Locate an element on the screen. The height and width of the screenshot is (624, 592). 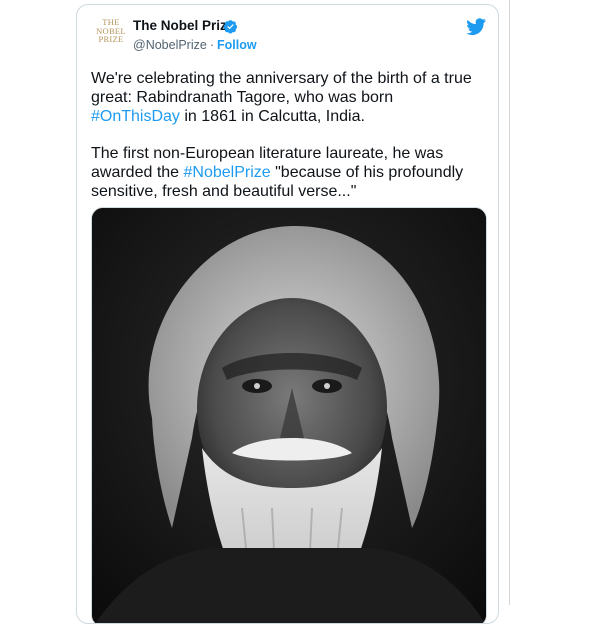
hashtag-link: #NobelPrize is located at coordinates (227, 172).